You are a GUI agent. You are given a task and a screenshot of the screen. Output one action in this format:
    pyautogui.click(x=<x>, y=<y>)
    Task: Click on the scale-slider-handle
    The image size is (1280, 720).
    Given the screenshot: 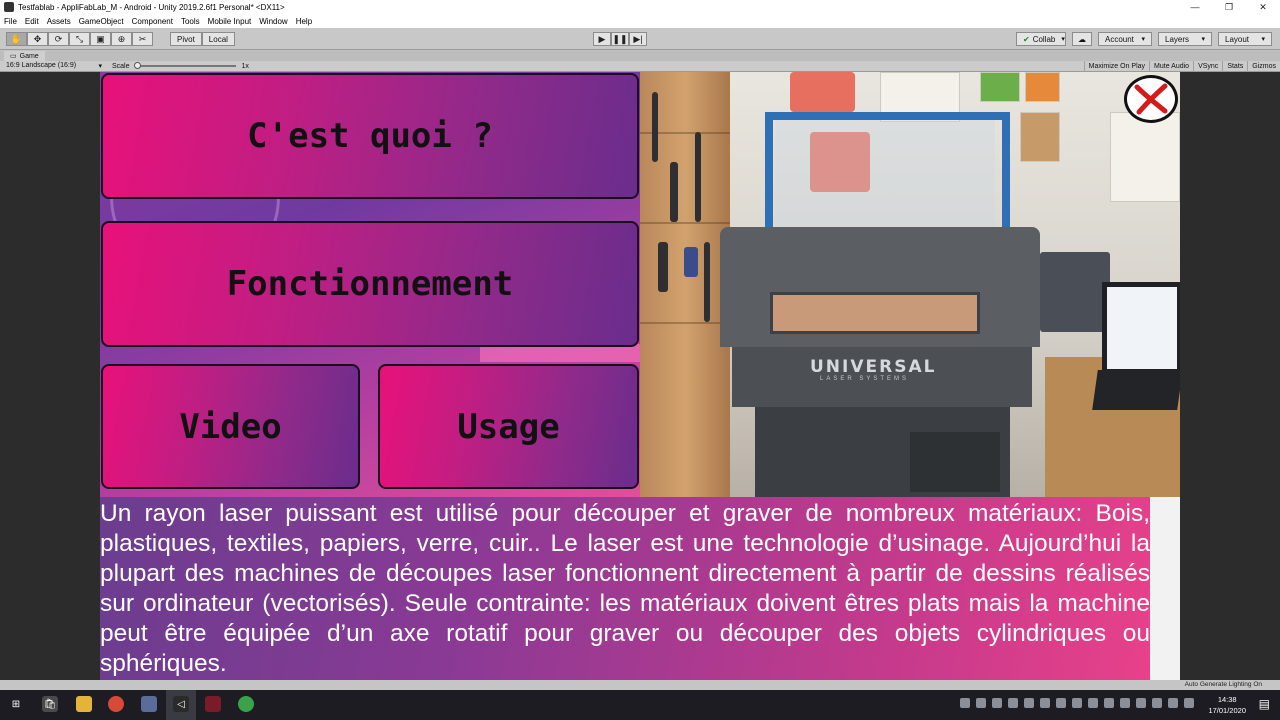 What is the action you would take?
    pyautogui.click(x=137, y=65)
    